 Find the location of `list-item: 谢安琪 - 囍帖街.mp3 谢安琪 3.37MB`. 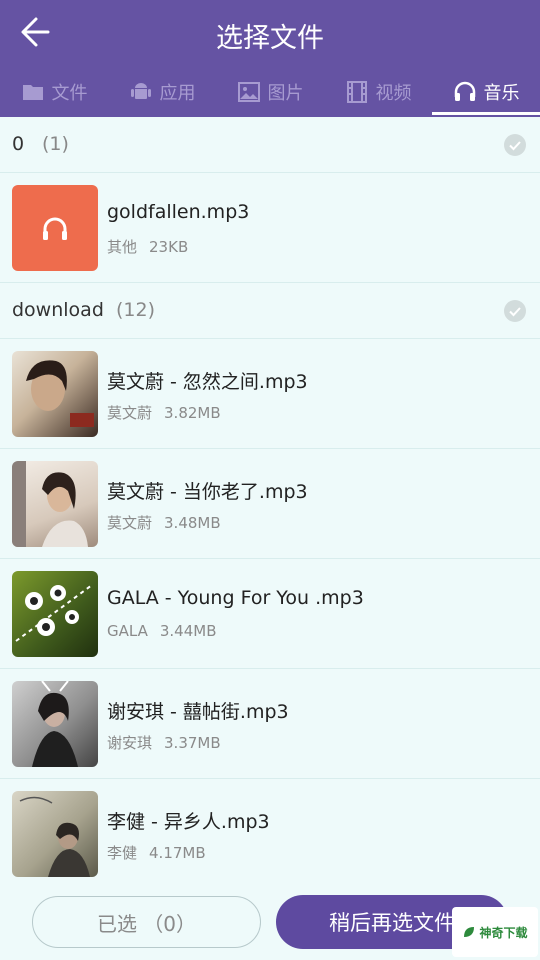

list-item: 谢安琪 - 囍帖街.mp3 谢安琪 3.37MB is located at coordinates (270, 724).